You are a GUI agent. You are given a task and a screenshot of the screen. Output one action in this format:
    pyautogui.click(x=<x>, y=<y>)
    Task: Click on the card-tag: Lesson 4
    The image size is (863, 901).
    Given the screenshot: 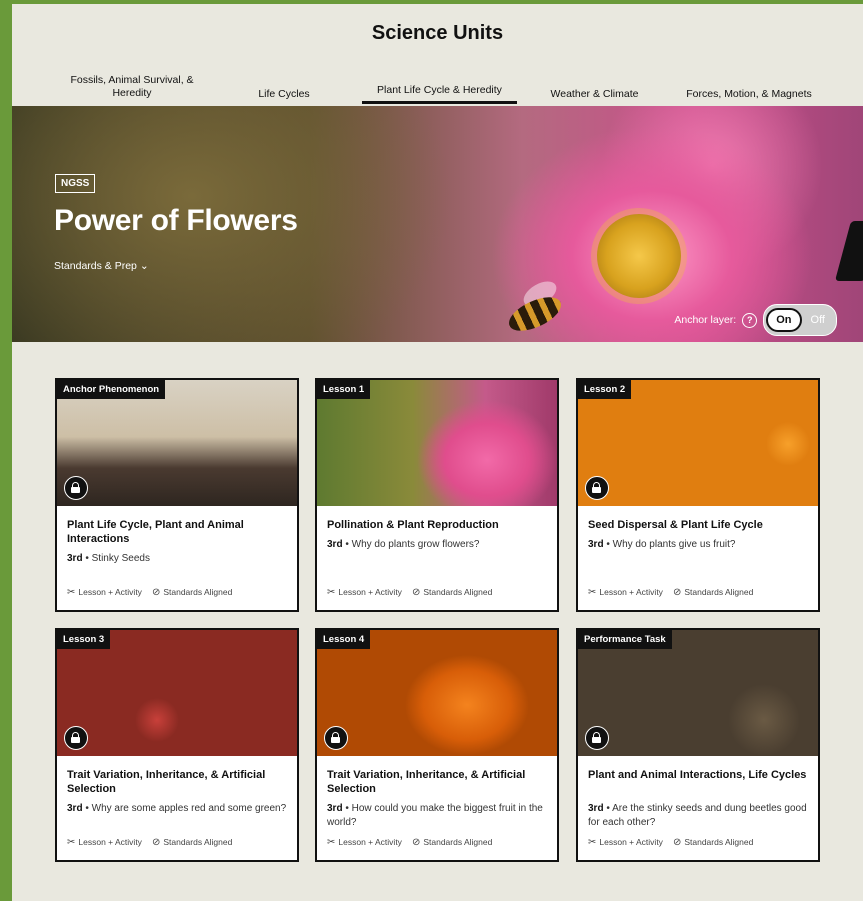 What is the action you would take?
    pyautogui.click(x=344, y=639)
    